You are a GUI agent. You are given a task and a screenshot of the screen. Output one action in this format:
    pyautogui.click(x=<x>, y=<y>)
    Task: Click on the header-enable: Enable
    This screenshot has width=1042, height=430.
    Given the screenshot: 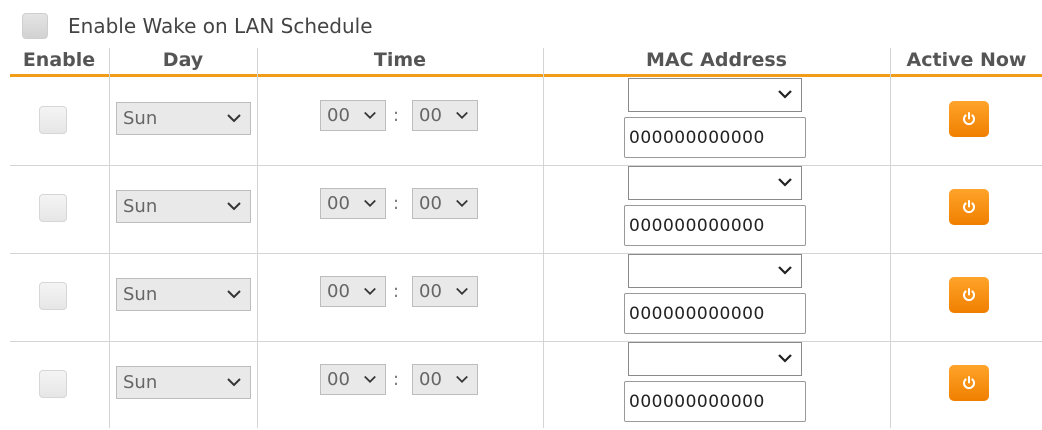 What is the action you would take?
    pyautogui.click(x=59, y=60)
    